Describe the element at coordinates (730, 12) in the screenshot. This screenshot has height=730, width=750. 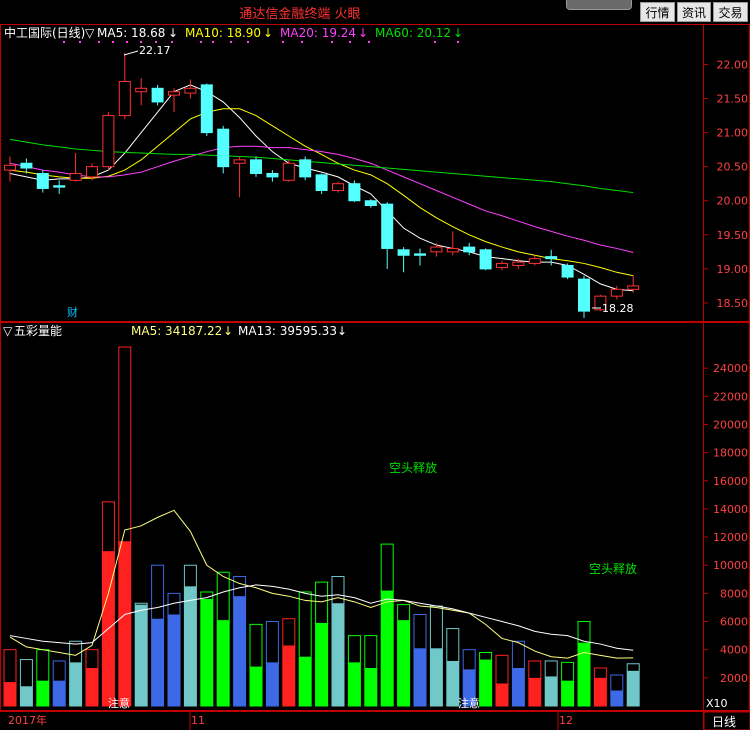
I see `trade-button: 交易` at that location.